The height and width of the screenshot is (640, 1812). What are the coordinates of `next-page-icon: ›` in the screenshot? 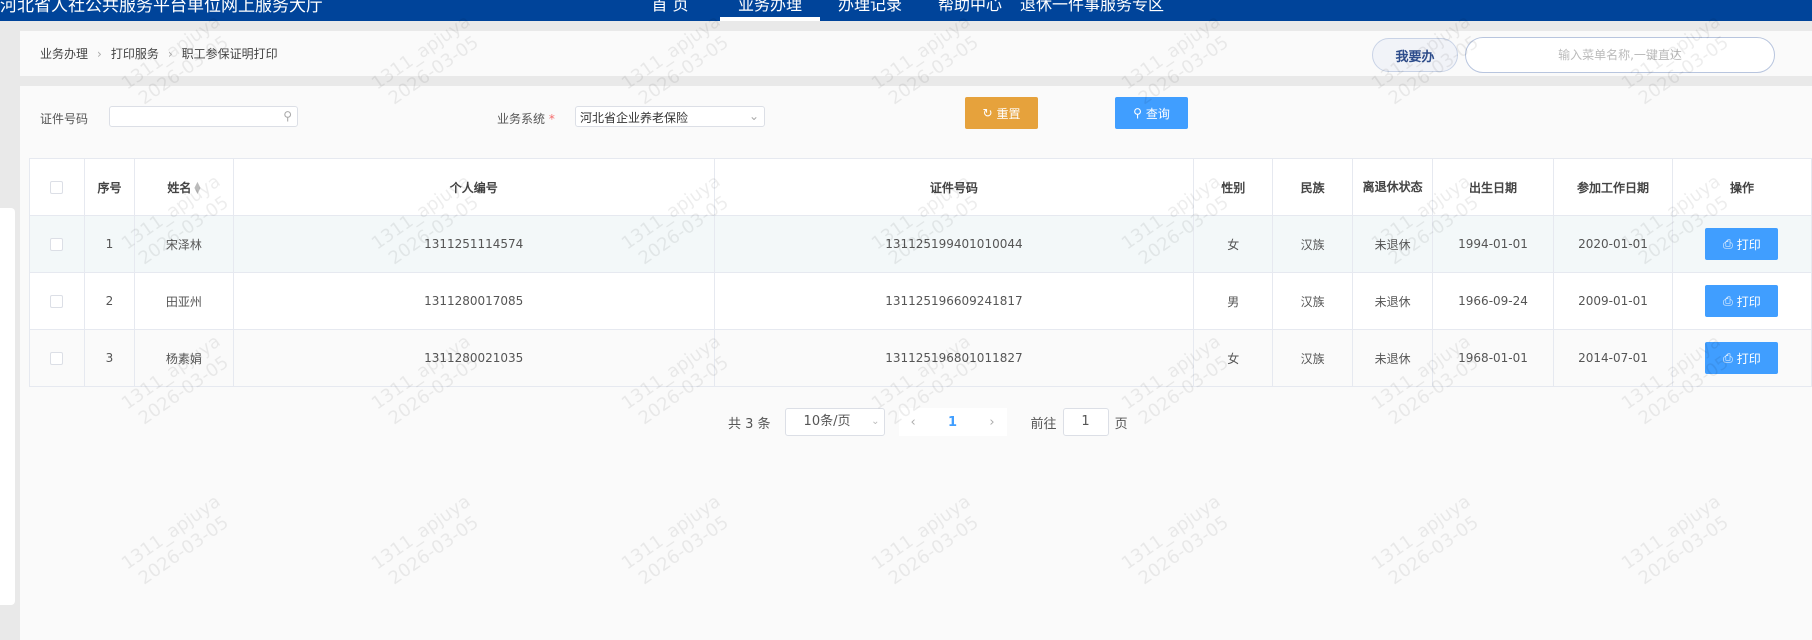 It's located at (991, 422).